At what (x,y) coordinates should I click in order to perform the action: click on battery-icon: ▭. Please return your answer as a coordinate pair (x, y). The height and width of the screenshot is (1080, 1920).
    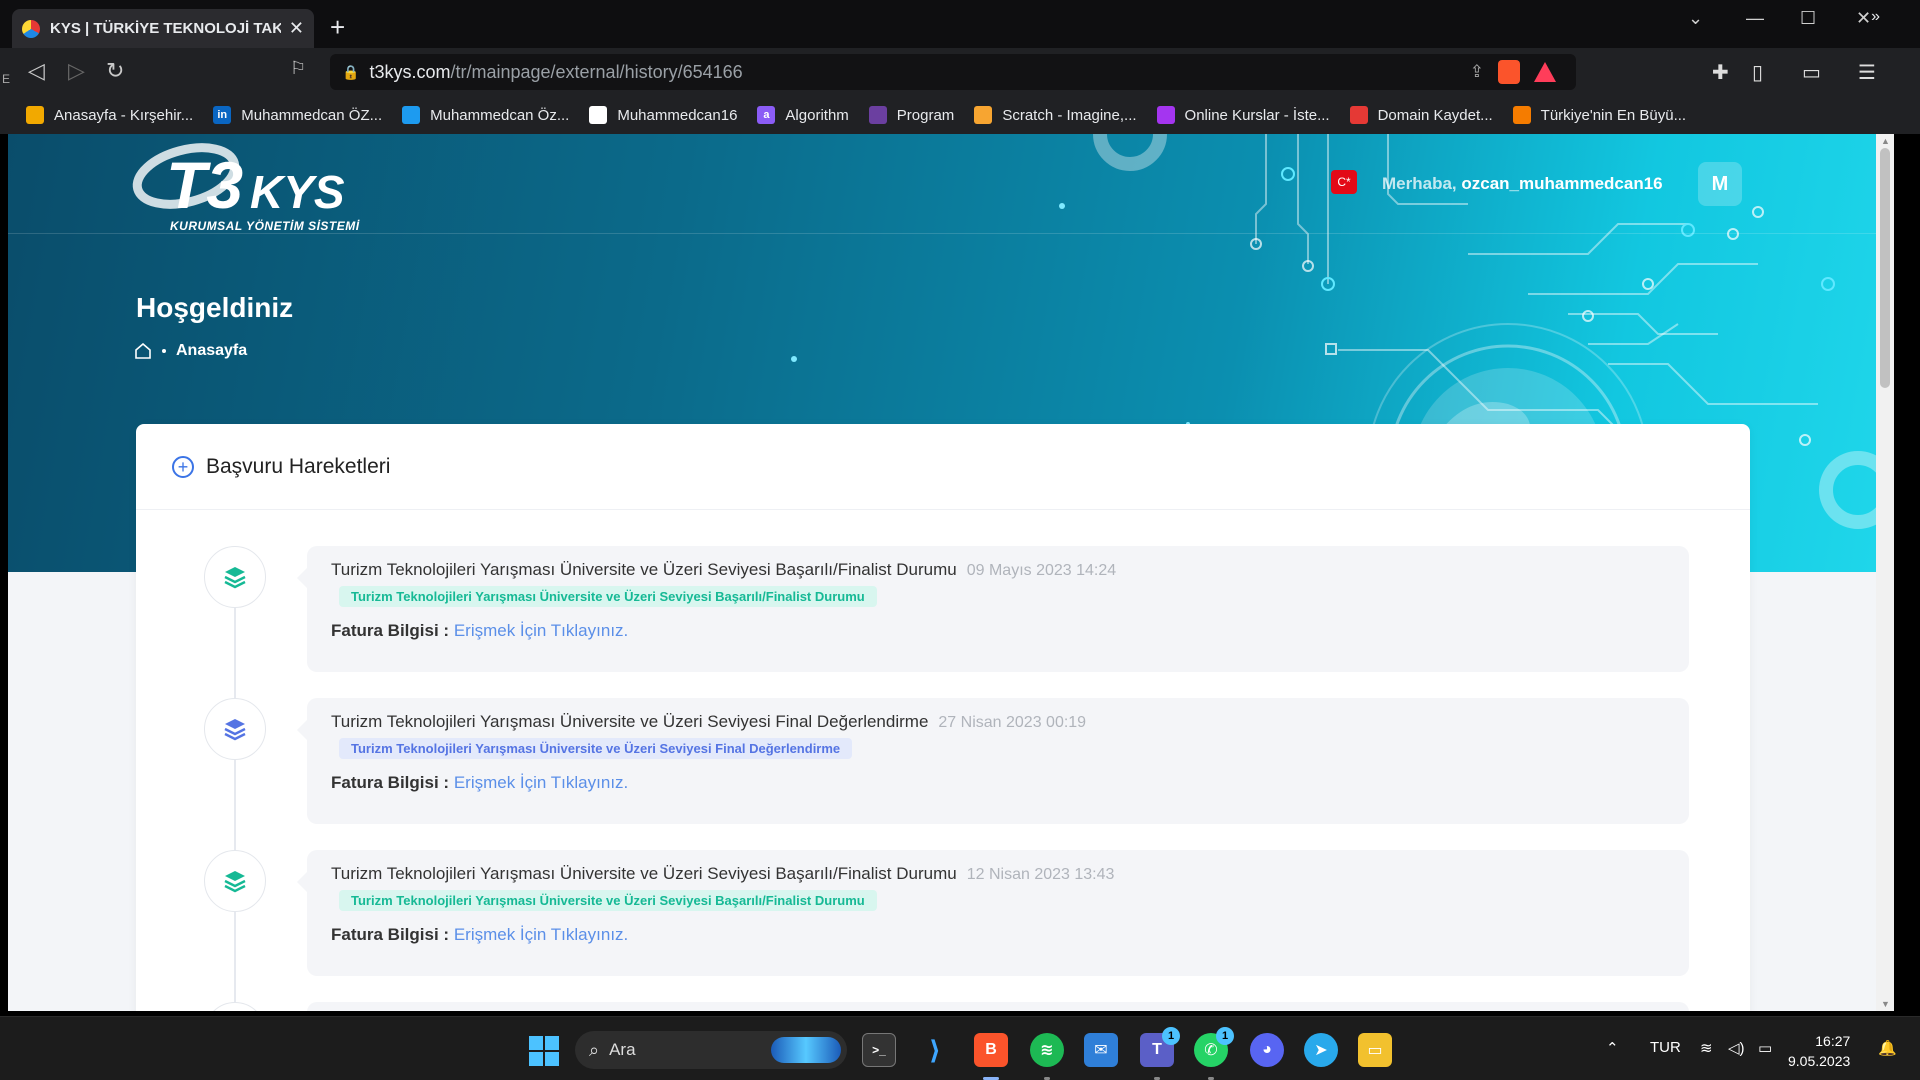
    Looking at the image, I should click on (1765, 1048).